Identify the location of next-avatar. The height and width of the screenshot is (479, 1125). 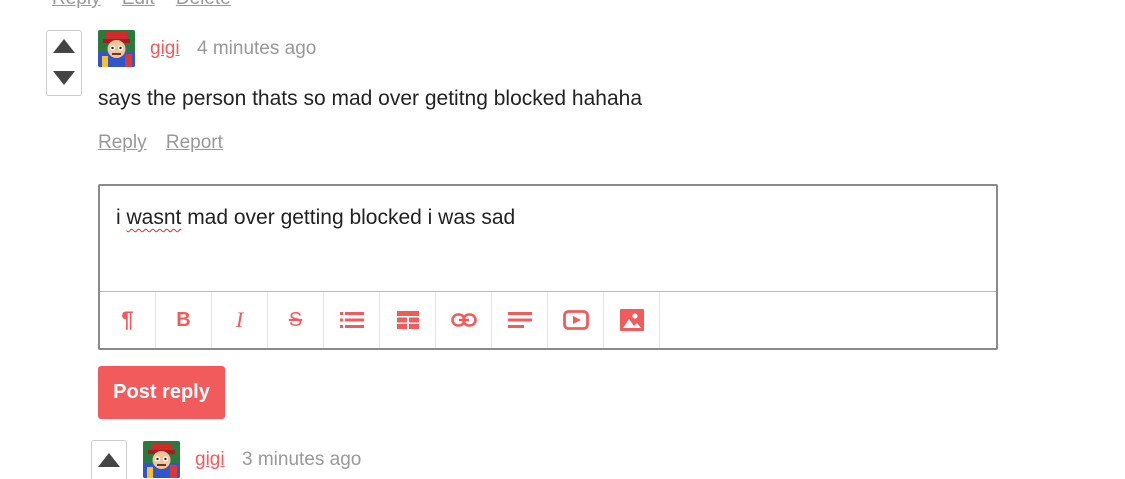
(161, 459).